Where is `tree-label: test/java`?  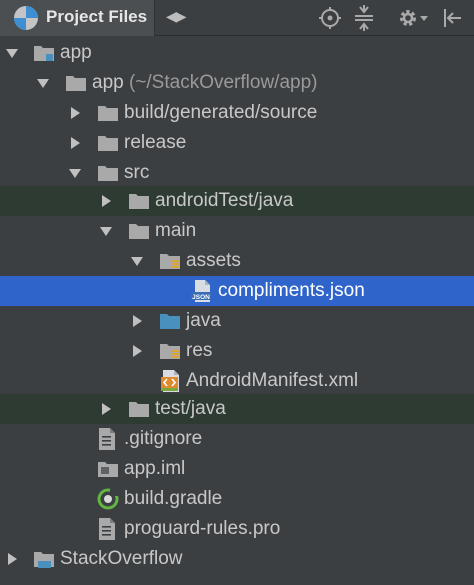 tree-label: test/java is located at coordinates (190, 408).